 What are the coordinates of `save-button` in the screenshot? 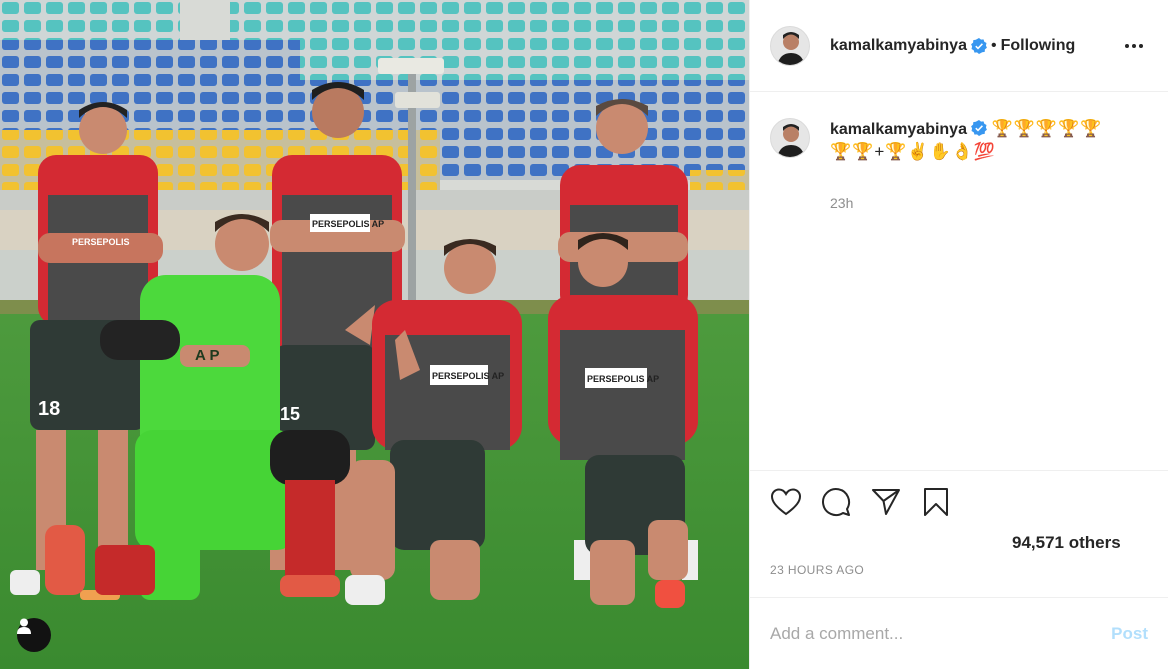 It's located at (936, 502).